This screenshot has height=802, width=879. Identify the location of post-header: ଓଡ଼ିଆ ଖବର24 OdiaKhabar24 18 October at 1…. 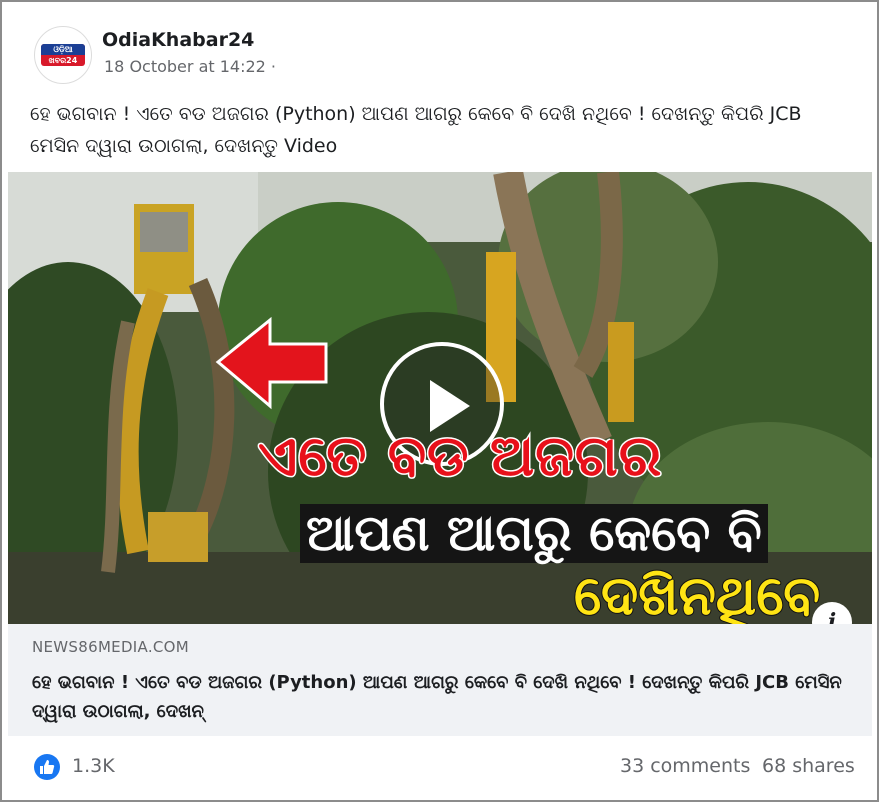
(440, 48).